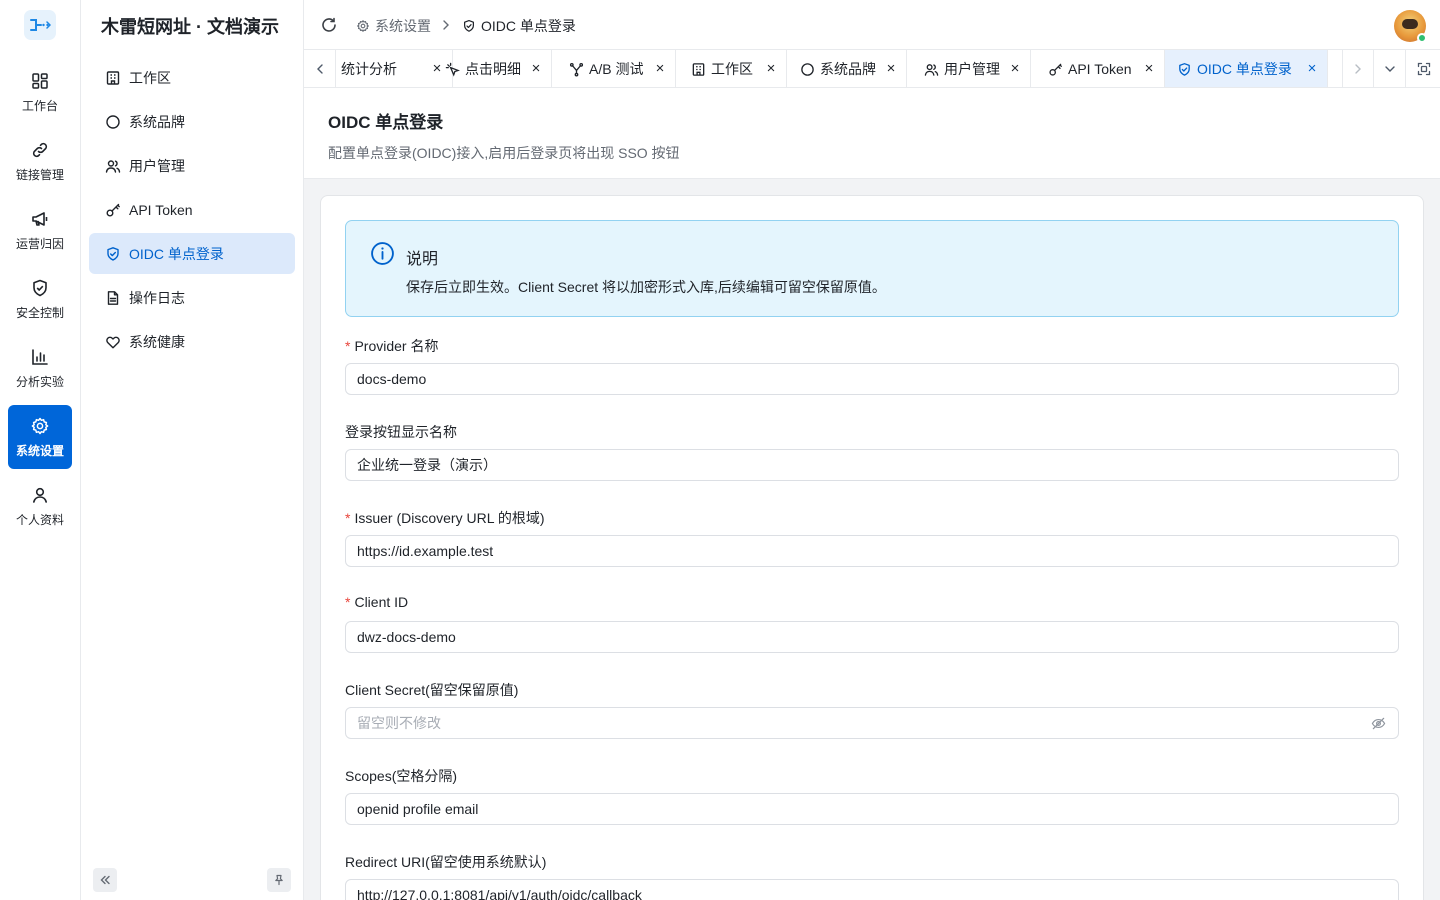 The height and width of the screenshot is (900, 1440). I want to click on rail-item-label: 个人资料, so click(39, 519).